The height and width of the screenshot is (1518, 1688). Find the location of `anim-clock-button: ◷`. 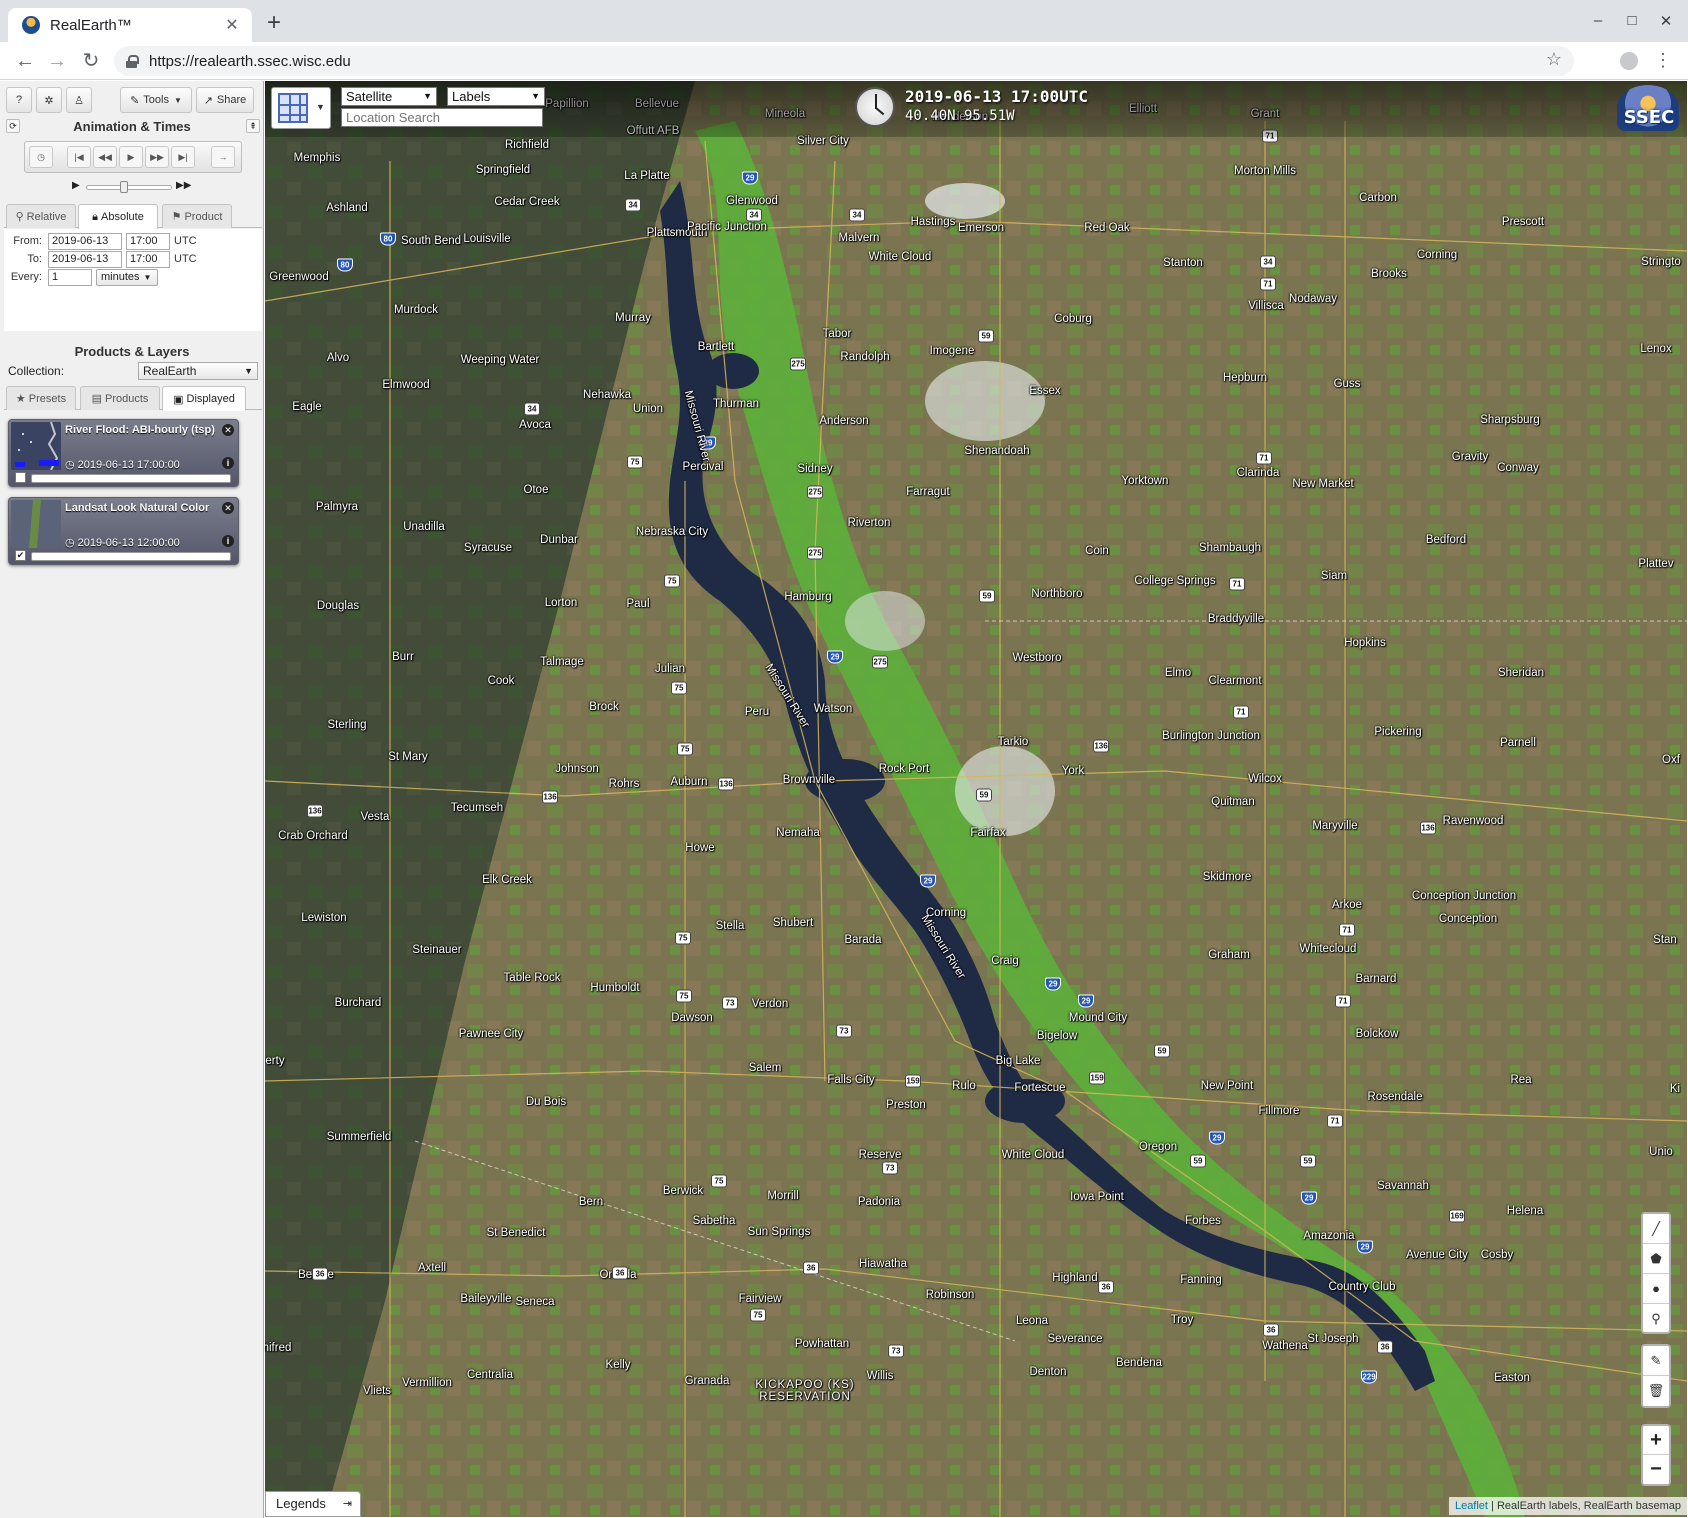

anim-clock-button: ◷ is located at coordinates (41, 157).